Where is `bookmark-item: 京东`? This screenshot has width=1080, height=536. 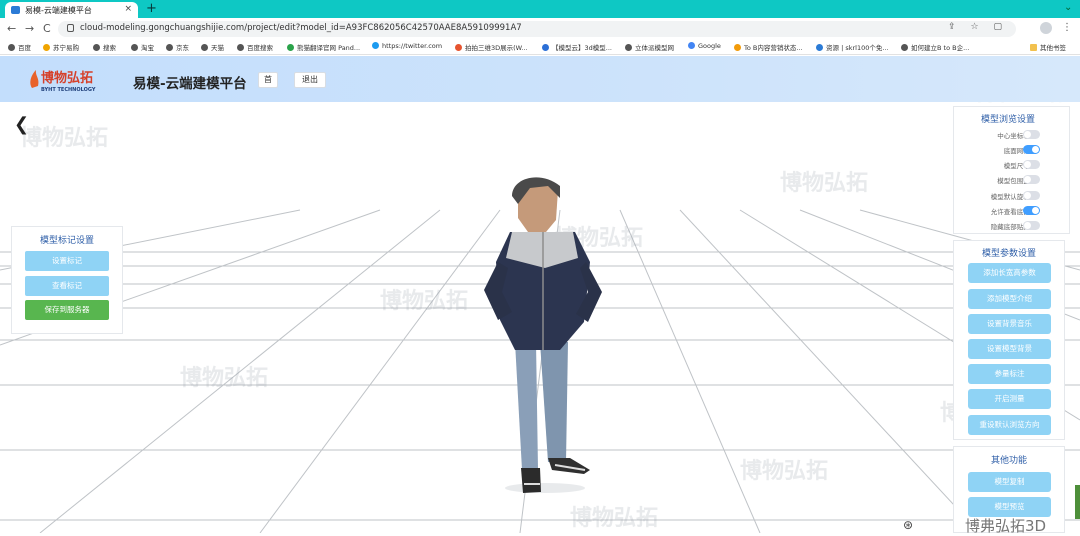 bookmark-item: 京东 is located at coordinates (177, 47).